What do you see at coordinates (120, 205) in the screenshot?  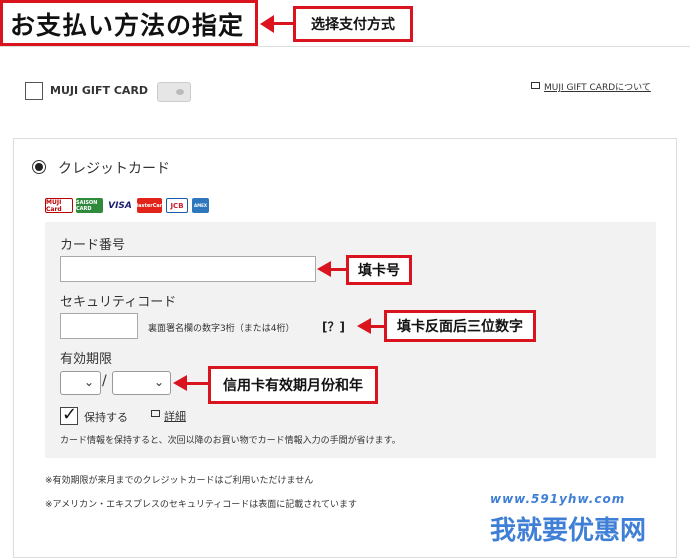 I see `visa-logo: VISA` at bounding box center [120, 205].